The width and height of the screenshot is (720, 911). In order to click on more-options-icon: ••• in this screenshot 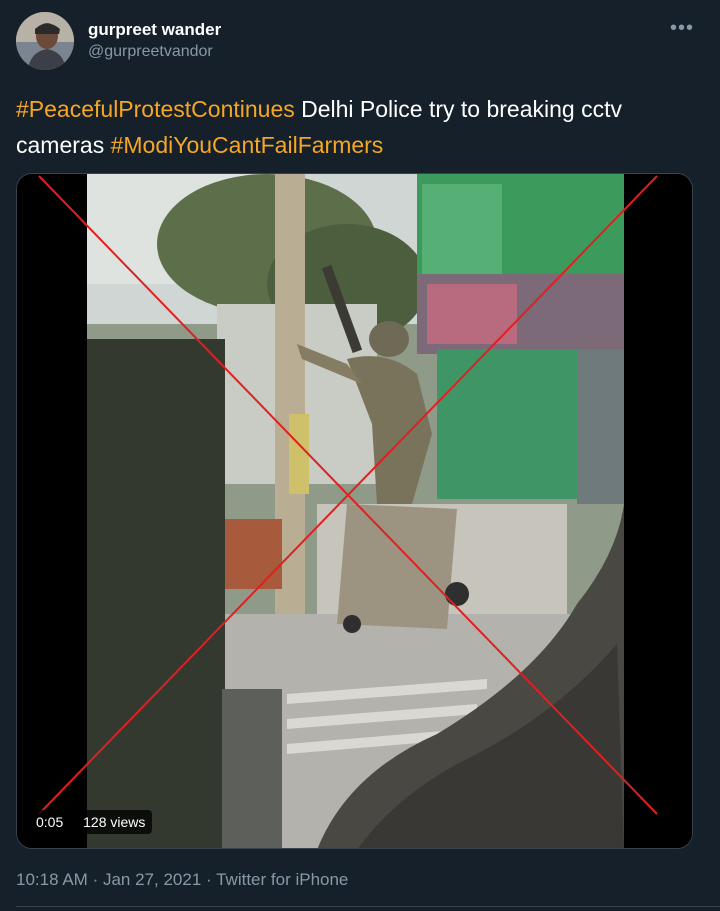, I will do `click(682, 28)`.